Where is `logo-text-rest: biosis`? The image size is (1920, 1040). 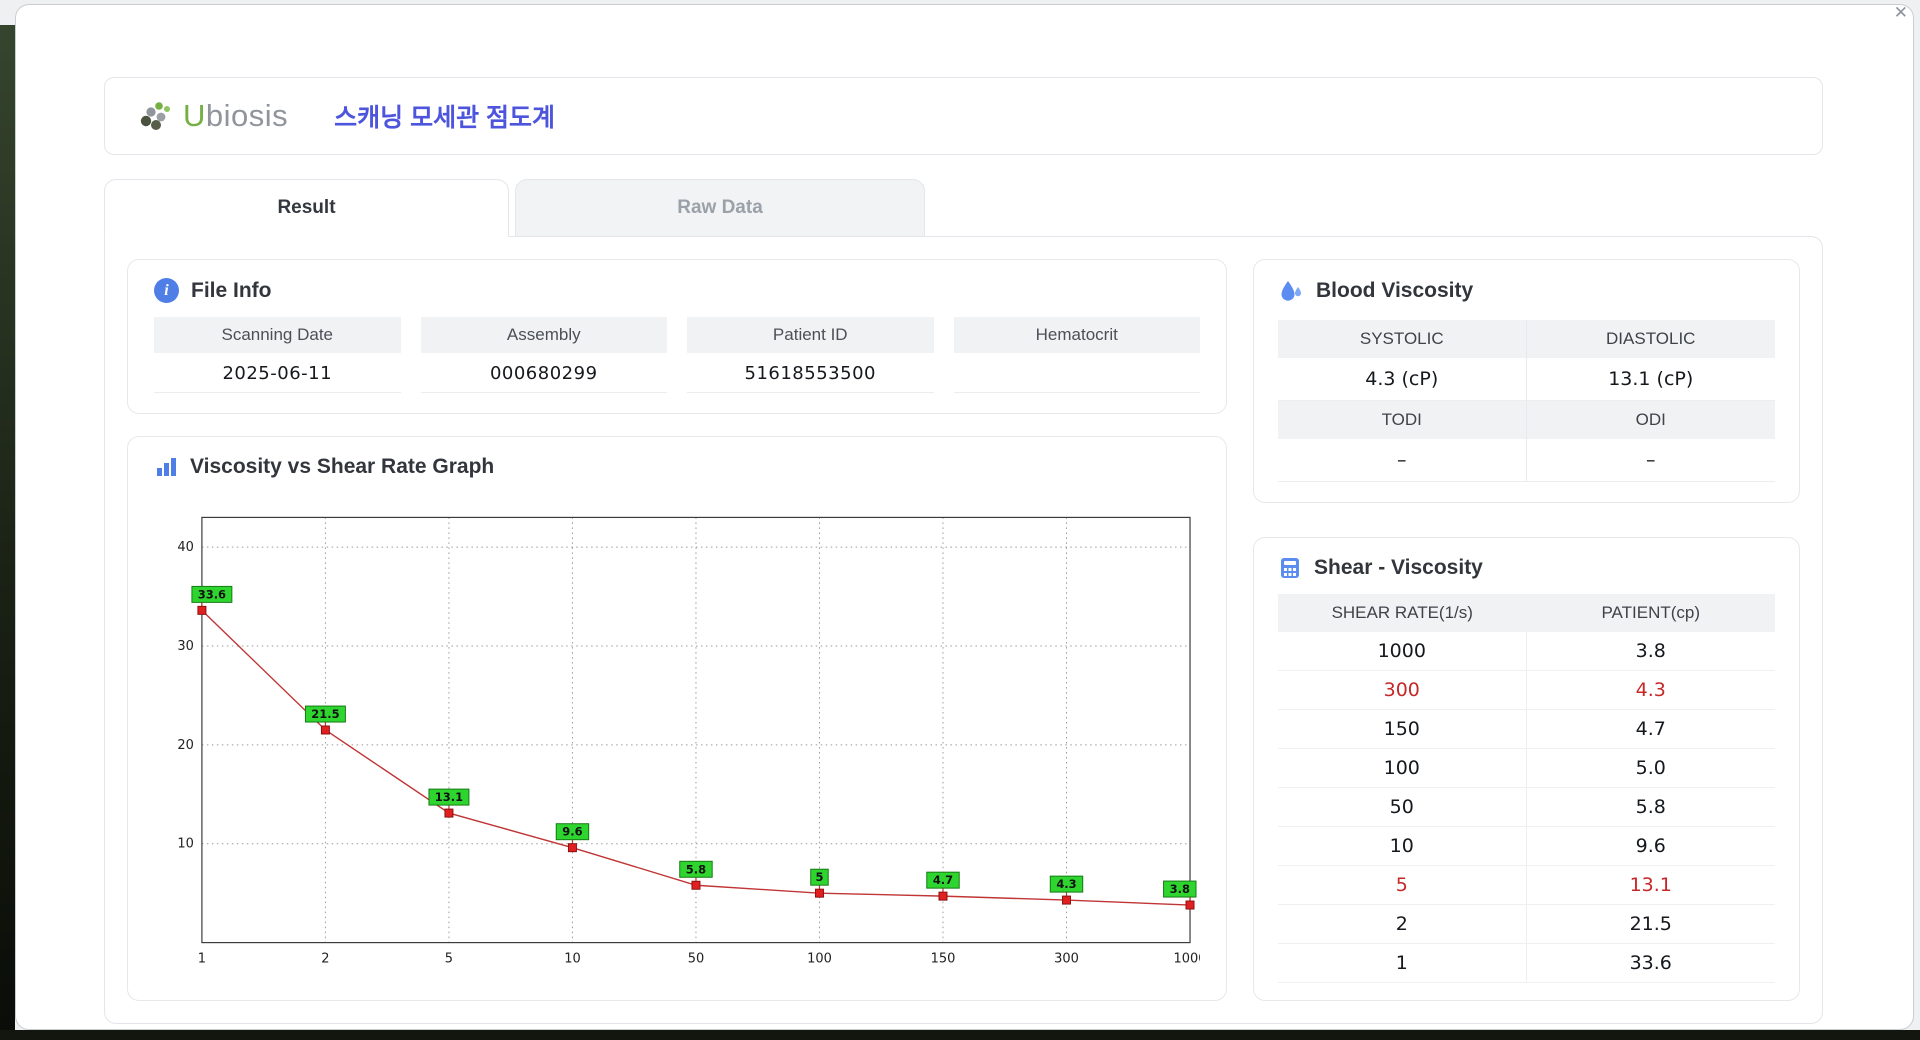 logo-text-rest: biosis is located at coordinates (247, 115).